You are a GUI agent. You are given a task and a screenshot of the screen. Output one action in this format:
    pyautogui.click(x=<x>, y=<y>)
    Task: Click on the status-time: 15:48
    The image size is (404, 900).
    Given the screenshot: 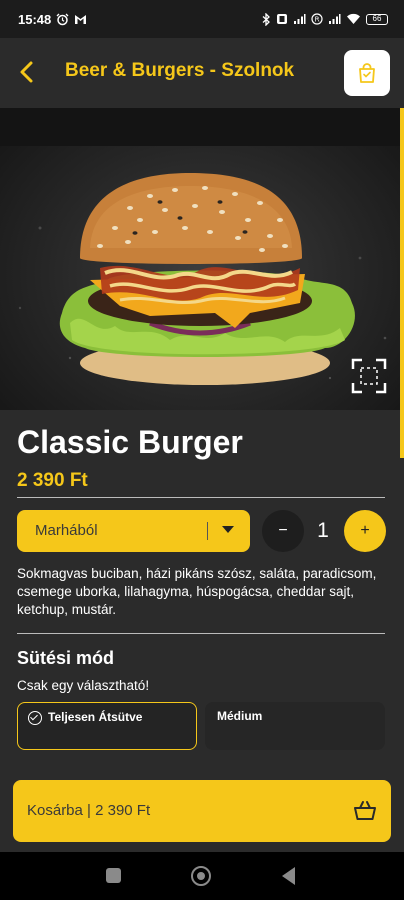 What is the action you would take?
    pyautogui.click(x=35, y=19)
    